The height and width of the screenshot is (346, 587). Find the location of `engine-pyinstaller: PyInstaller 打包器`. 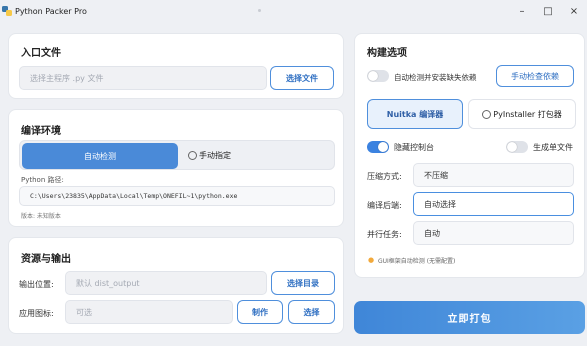

engine-pyinstaller: PyInstaller 打包器 is located at coordinates (522, 114).